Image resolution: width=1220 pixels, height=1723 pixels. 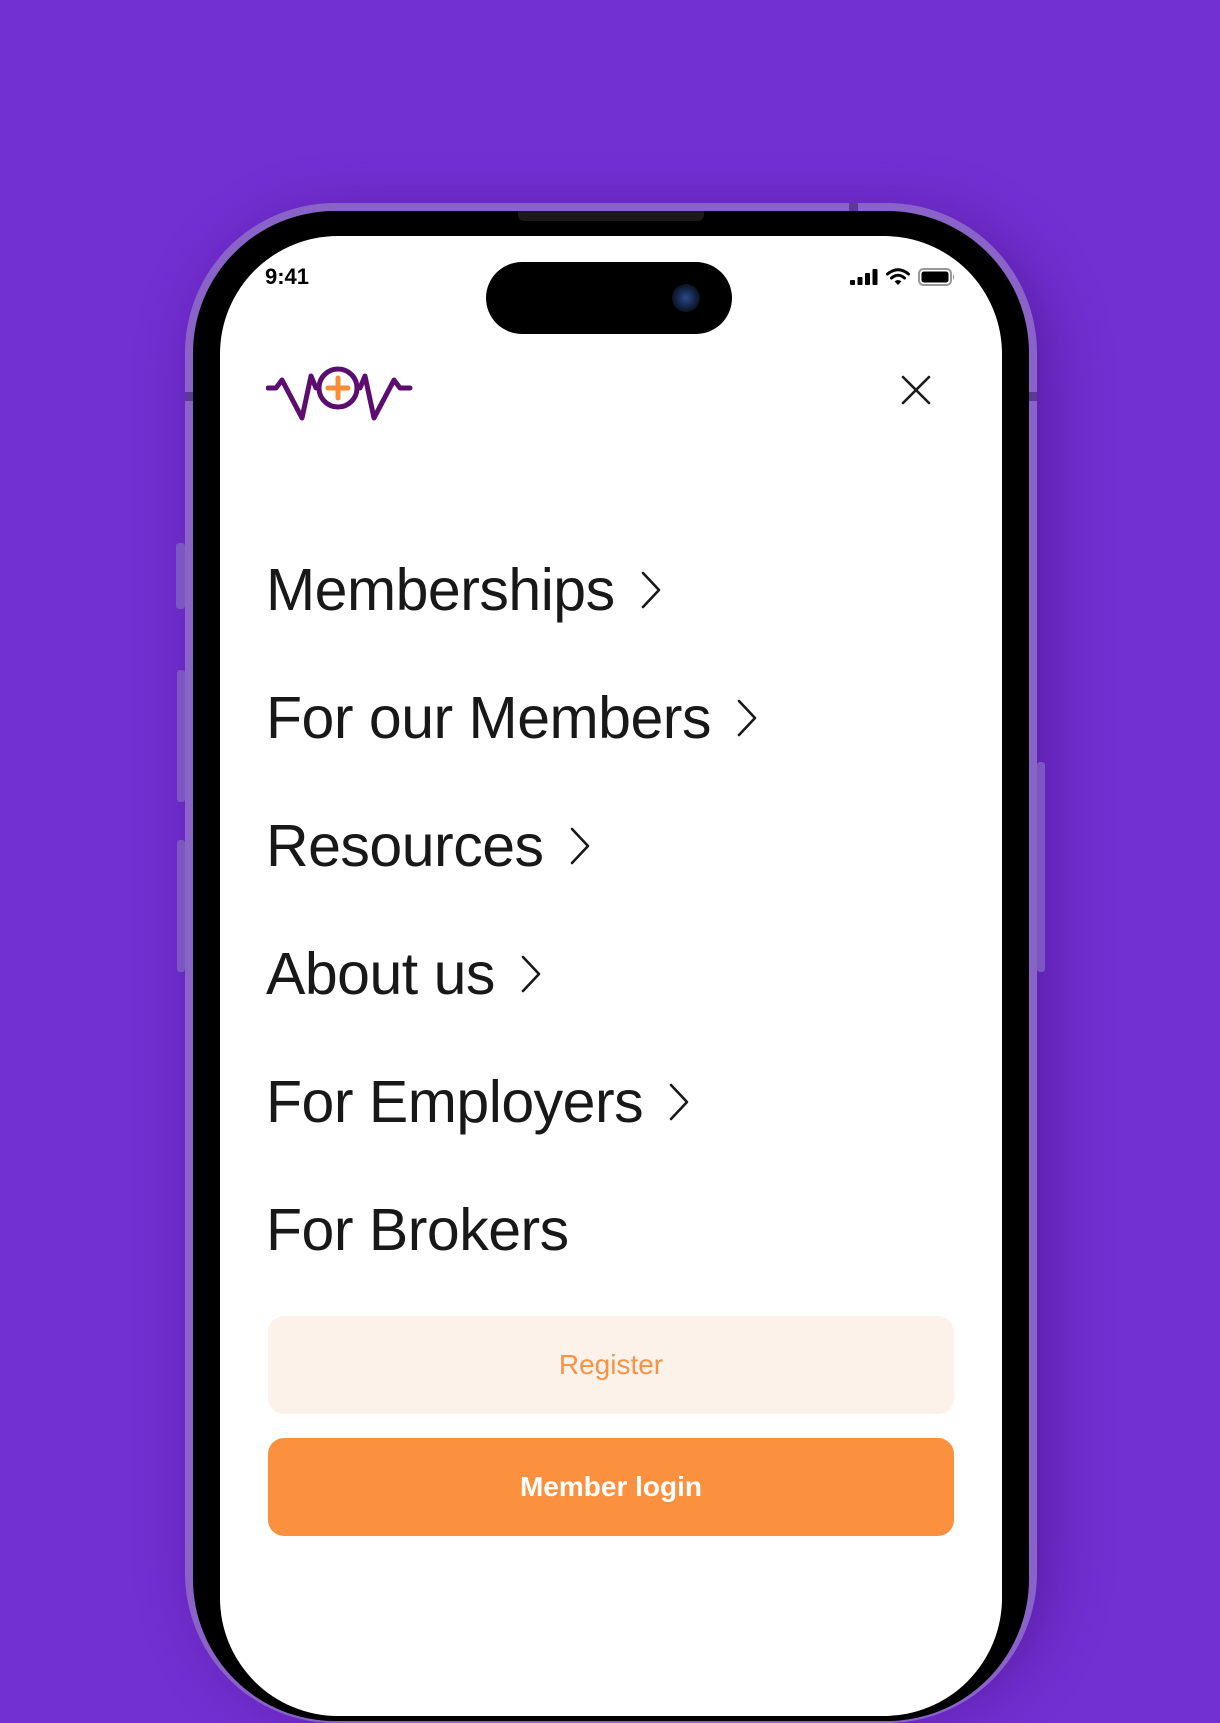 I want to click on dynamic-island, so click(x=609, y=298).